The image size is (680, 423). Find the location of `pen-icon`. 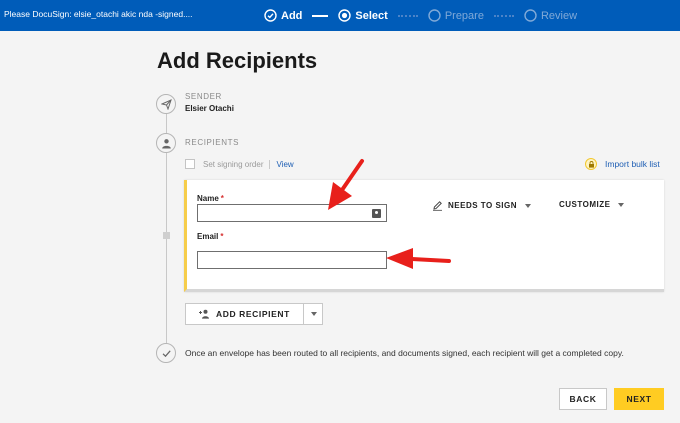

pen-icon is located at coordinates (437, 206).